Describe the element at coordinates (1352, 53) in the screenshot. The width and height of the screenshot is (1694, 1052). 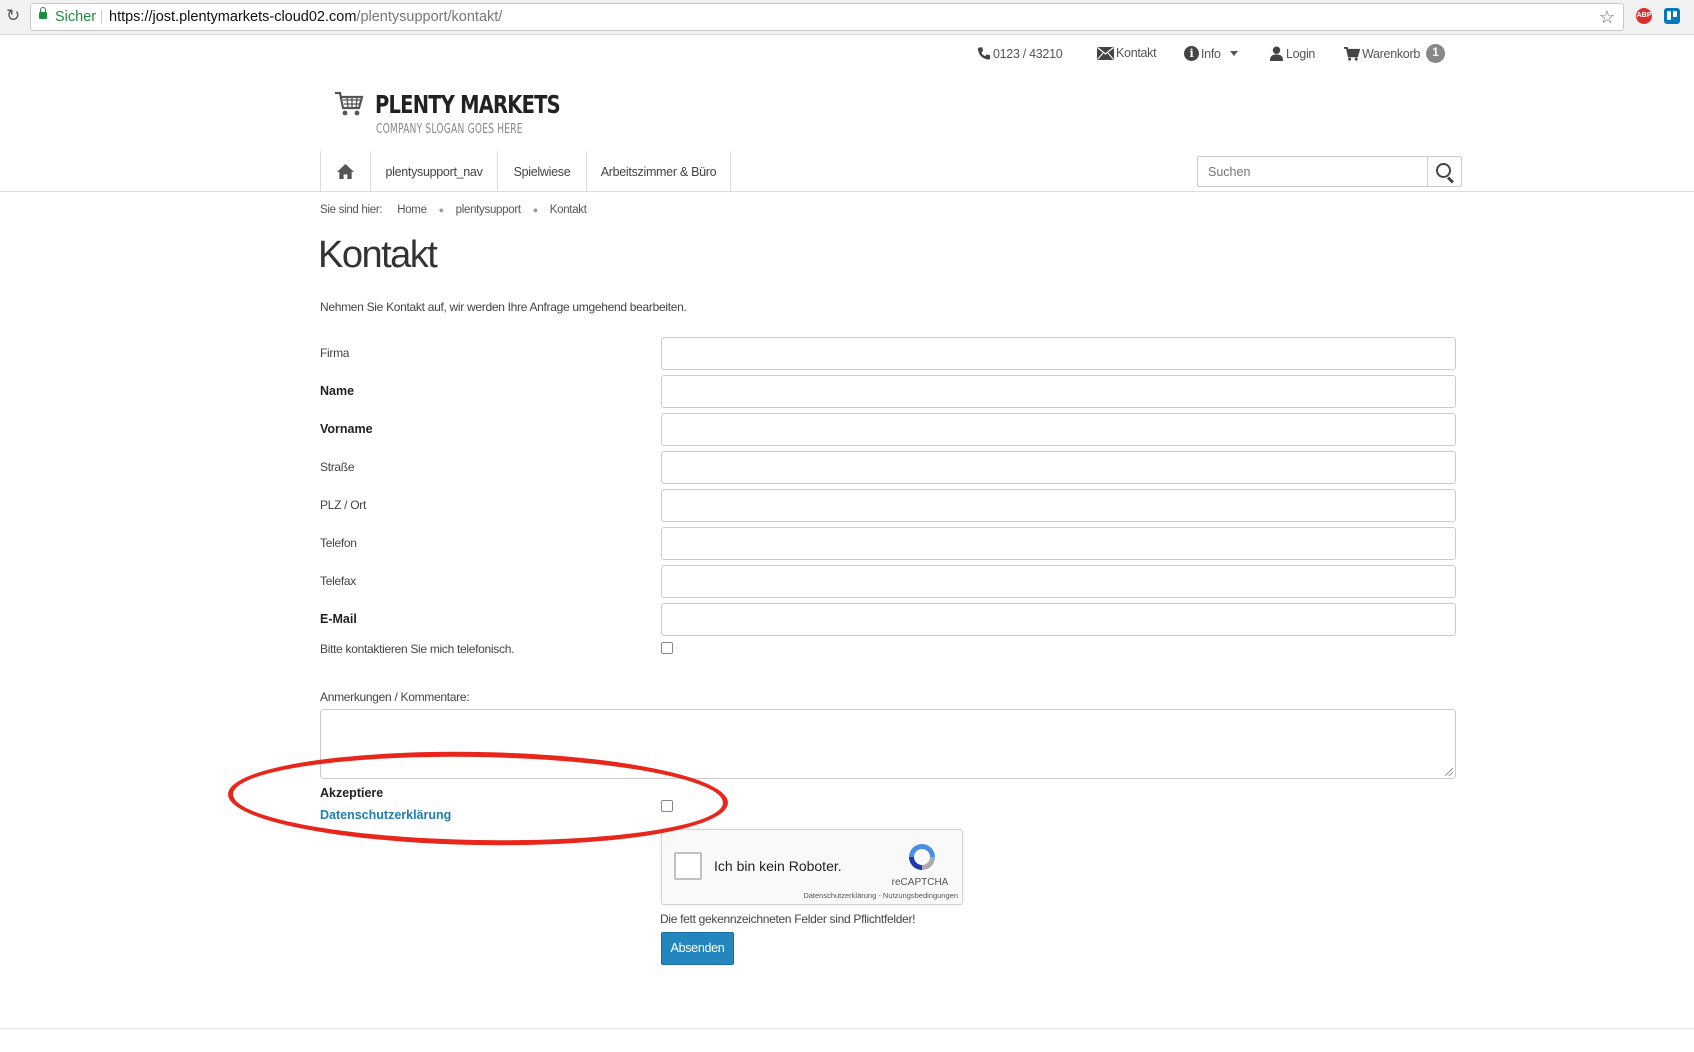
I see `cart-icon` at that location.